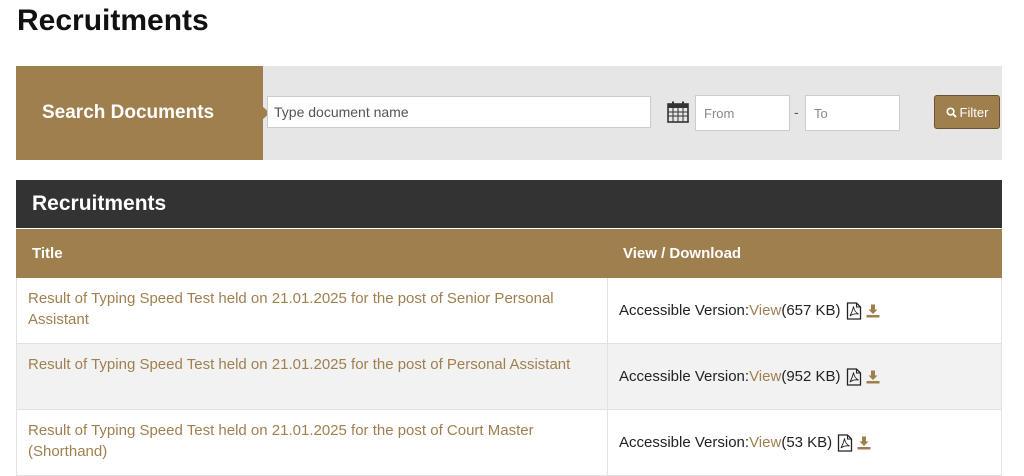 This screenshot has height=476, width=1024. Describe the element at coordinates (678, 112) in the screenshot. I see `calendar-icon` at that location.